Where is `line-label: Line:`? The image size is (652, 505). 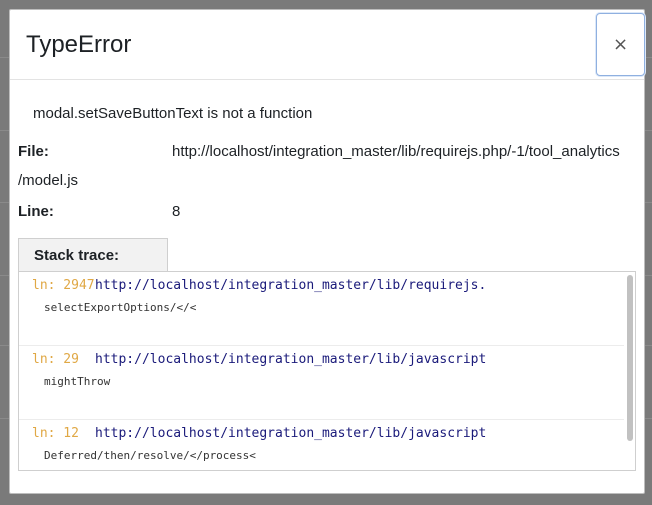 line-label: Line: is located at coordinates (36, 211).